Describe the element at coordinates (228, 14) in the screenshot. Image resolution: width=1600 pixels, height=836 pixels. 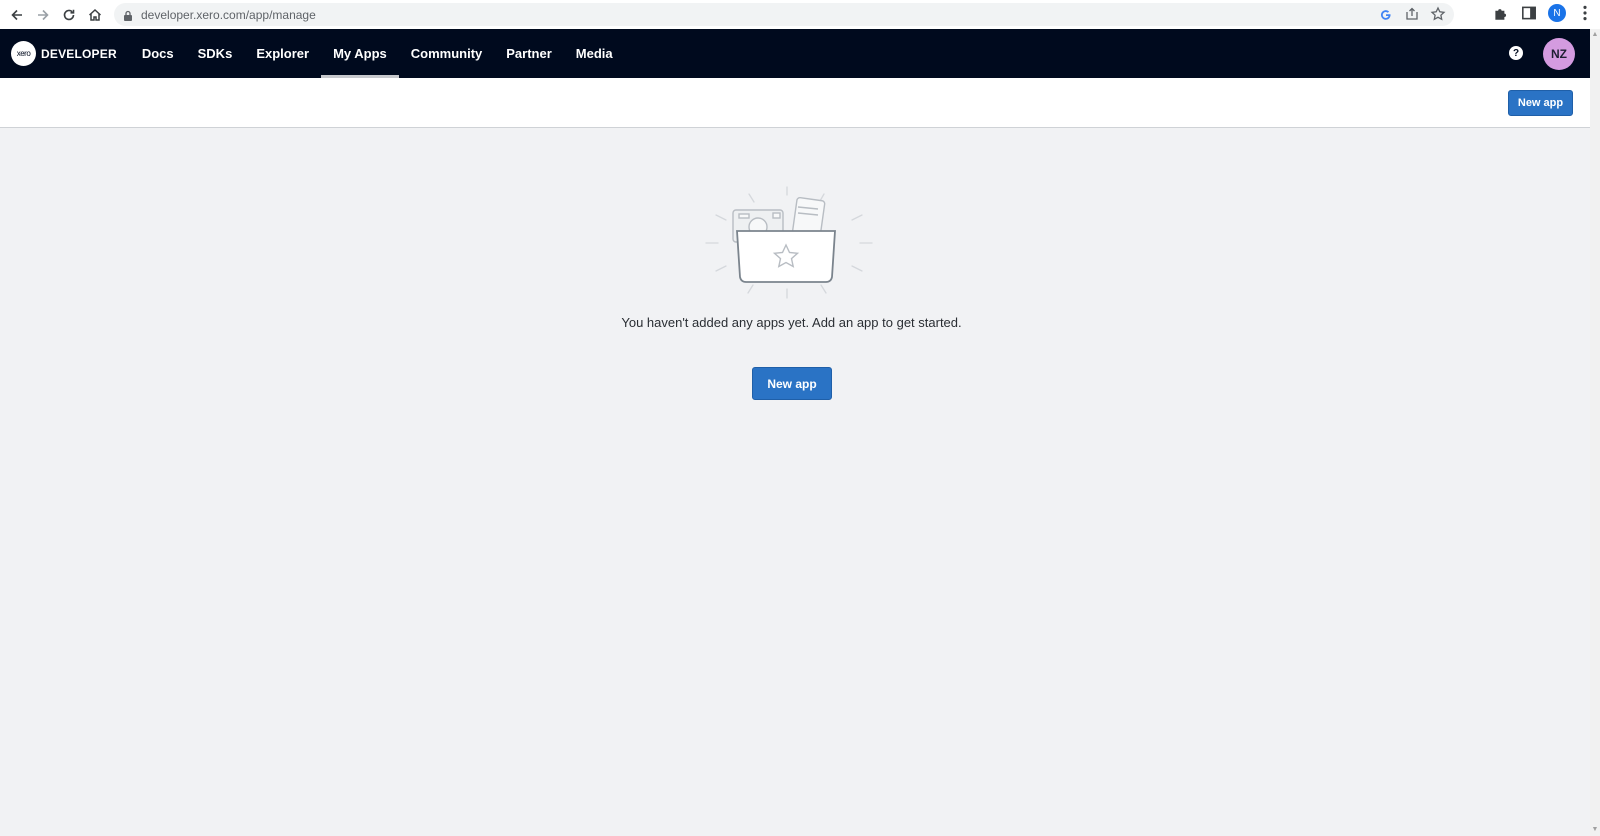
I see `url-text: developer.xero.com/app/manage` at that location.